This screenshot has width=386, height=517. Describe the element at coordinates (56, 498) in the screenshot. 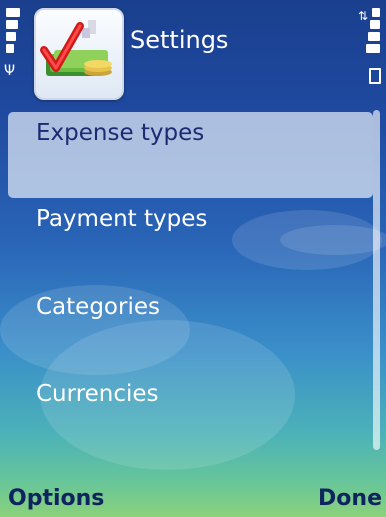

I see `options-softkey: Options` at that location.